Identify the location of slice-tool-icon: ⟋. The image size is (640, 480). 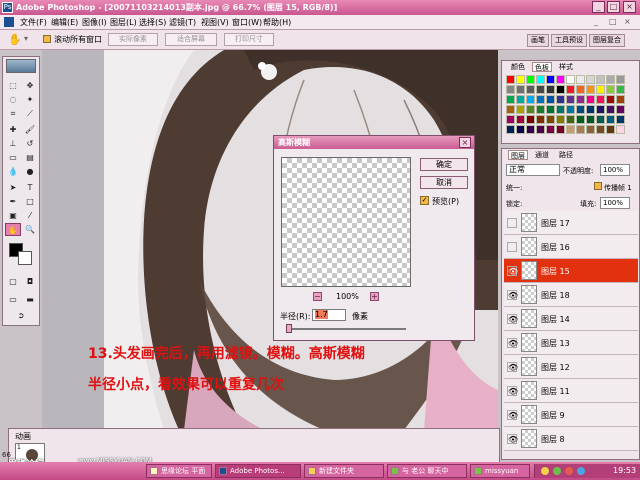
(30, 113).